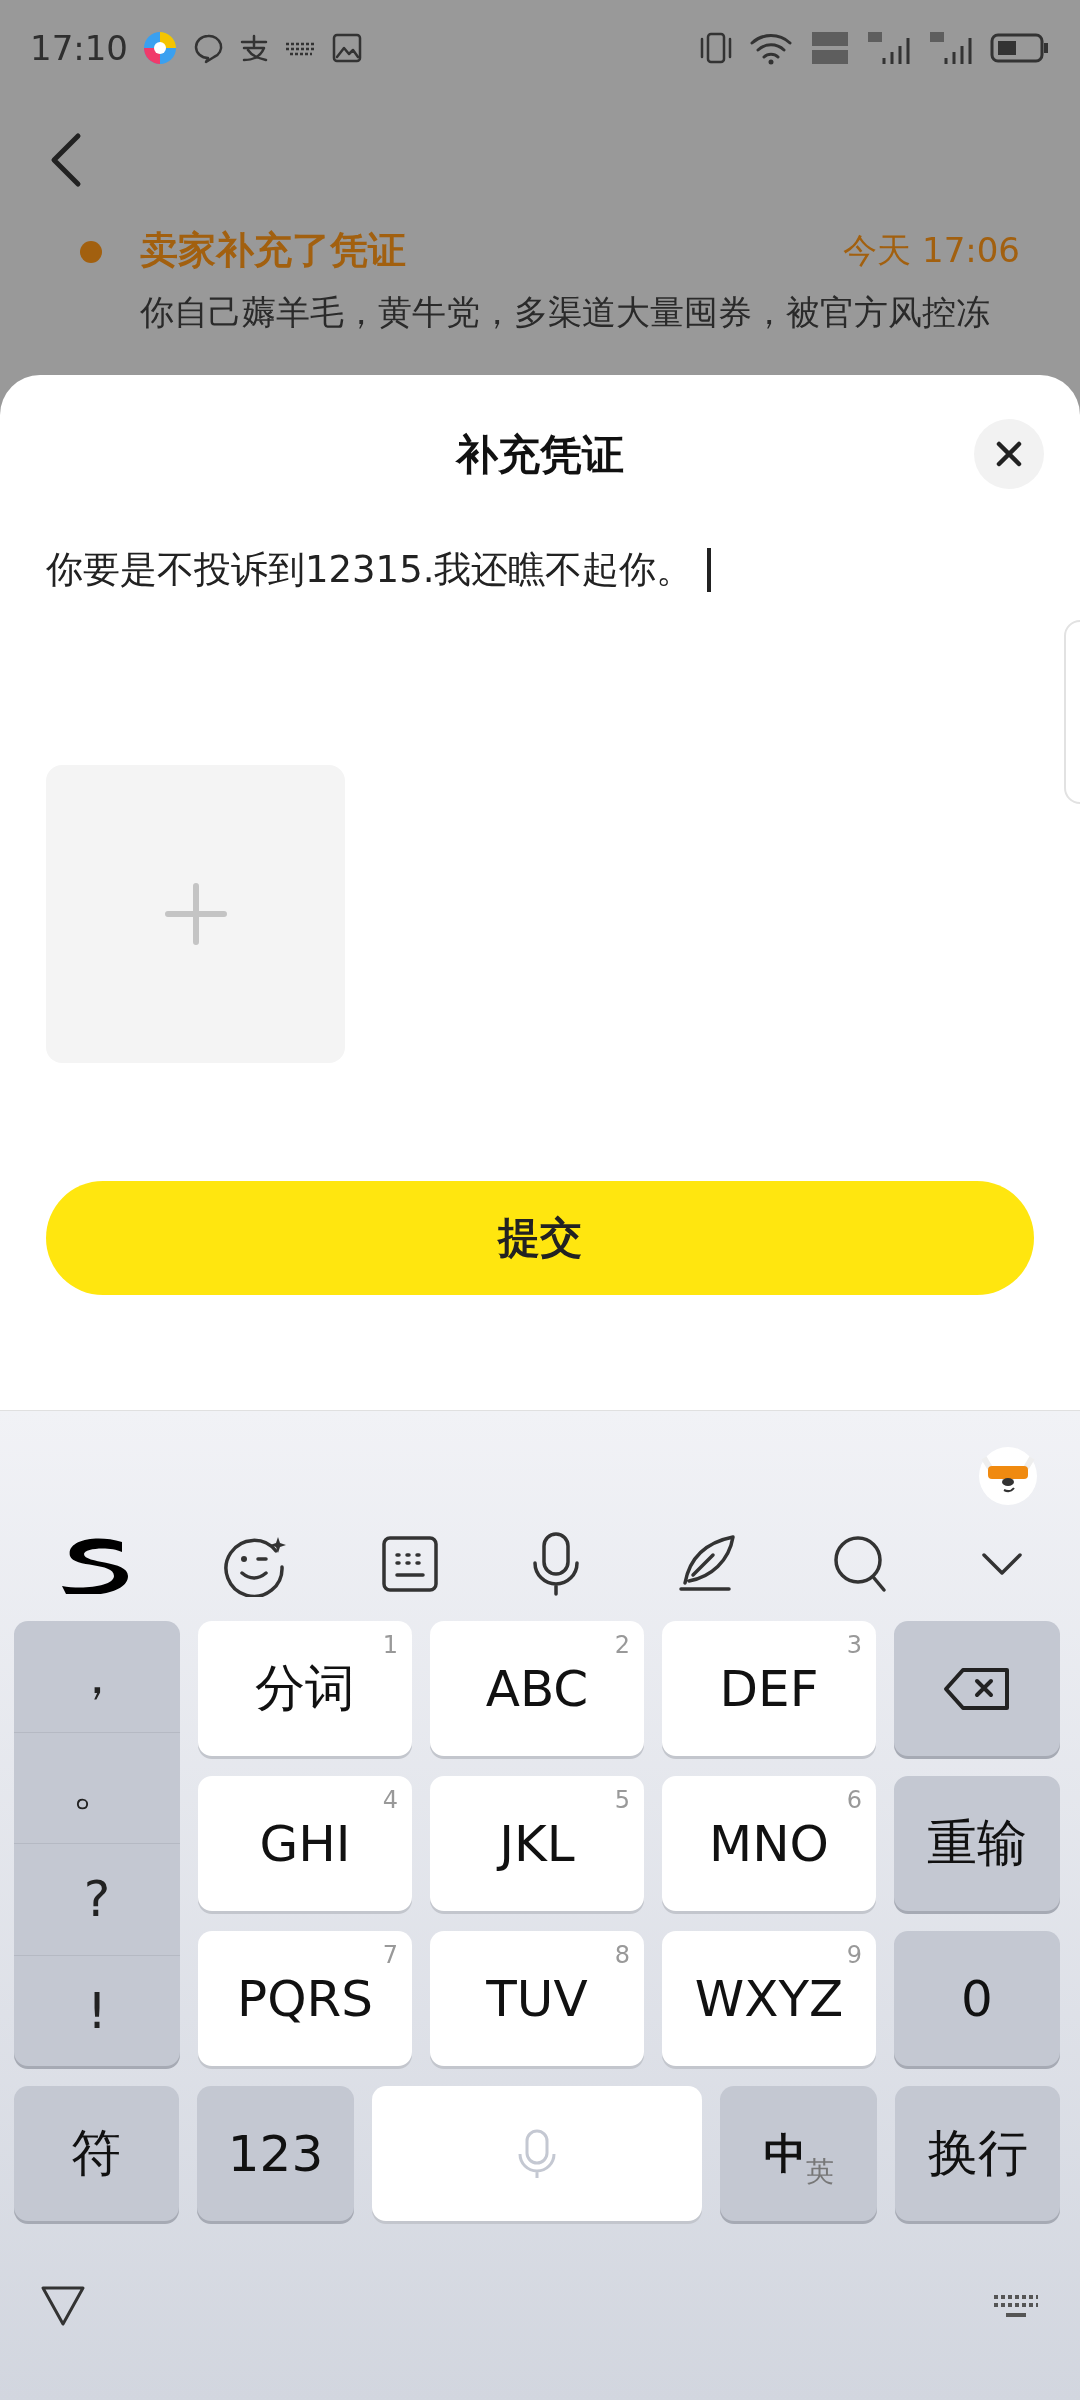 The height and width of the screenshot is (2400, 1080). Describe the element at coordinates (305, 1843) in the screenshot. I see `letter-key: GHI 4` at that location.